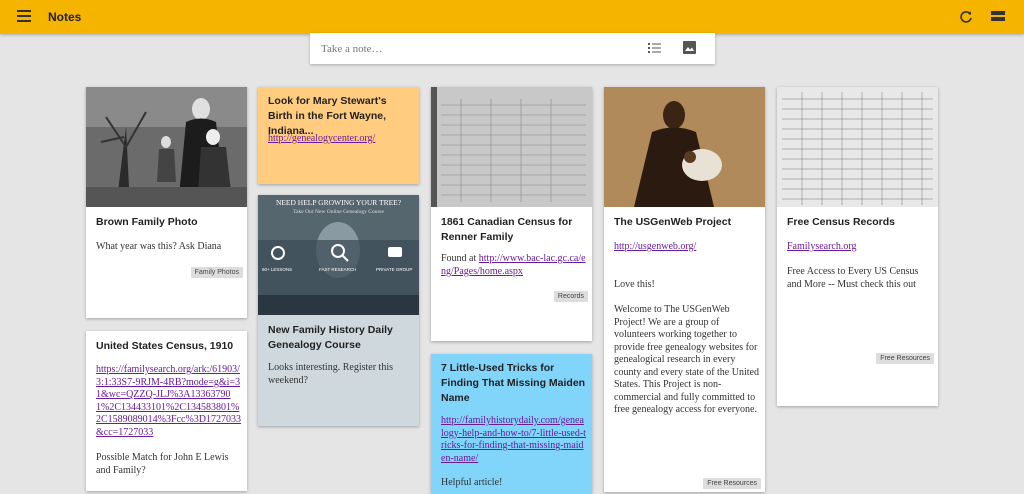  What do you see at coordinates (471, 49) in the screenshot?
I see `take-note-input` at bounding box center [471, 49].